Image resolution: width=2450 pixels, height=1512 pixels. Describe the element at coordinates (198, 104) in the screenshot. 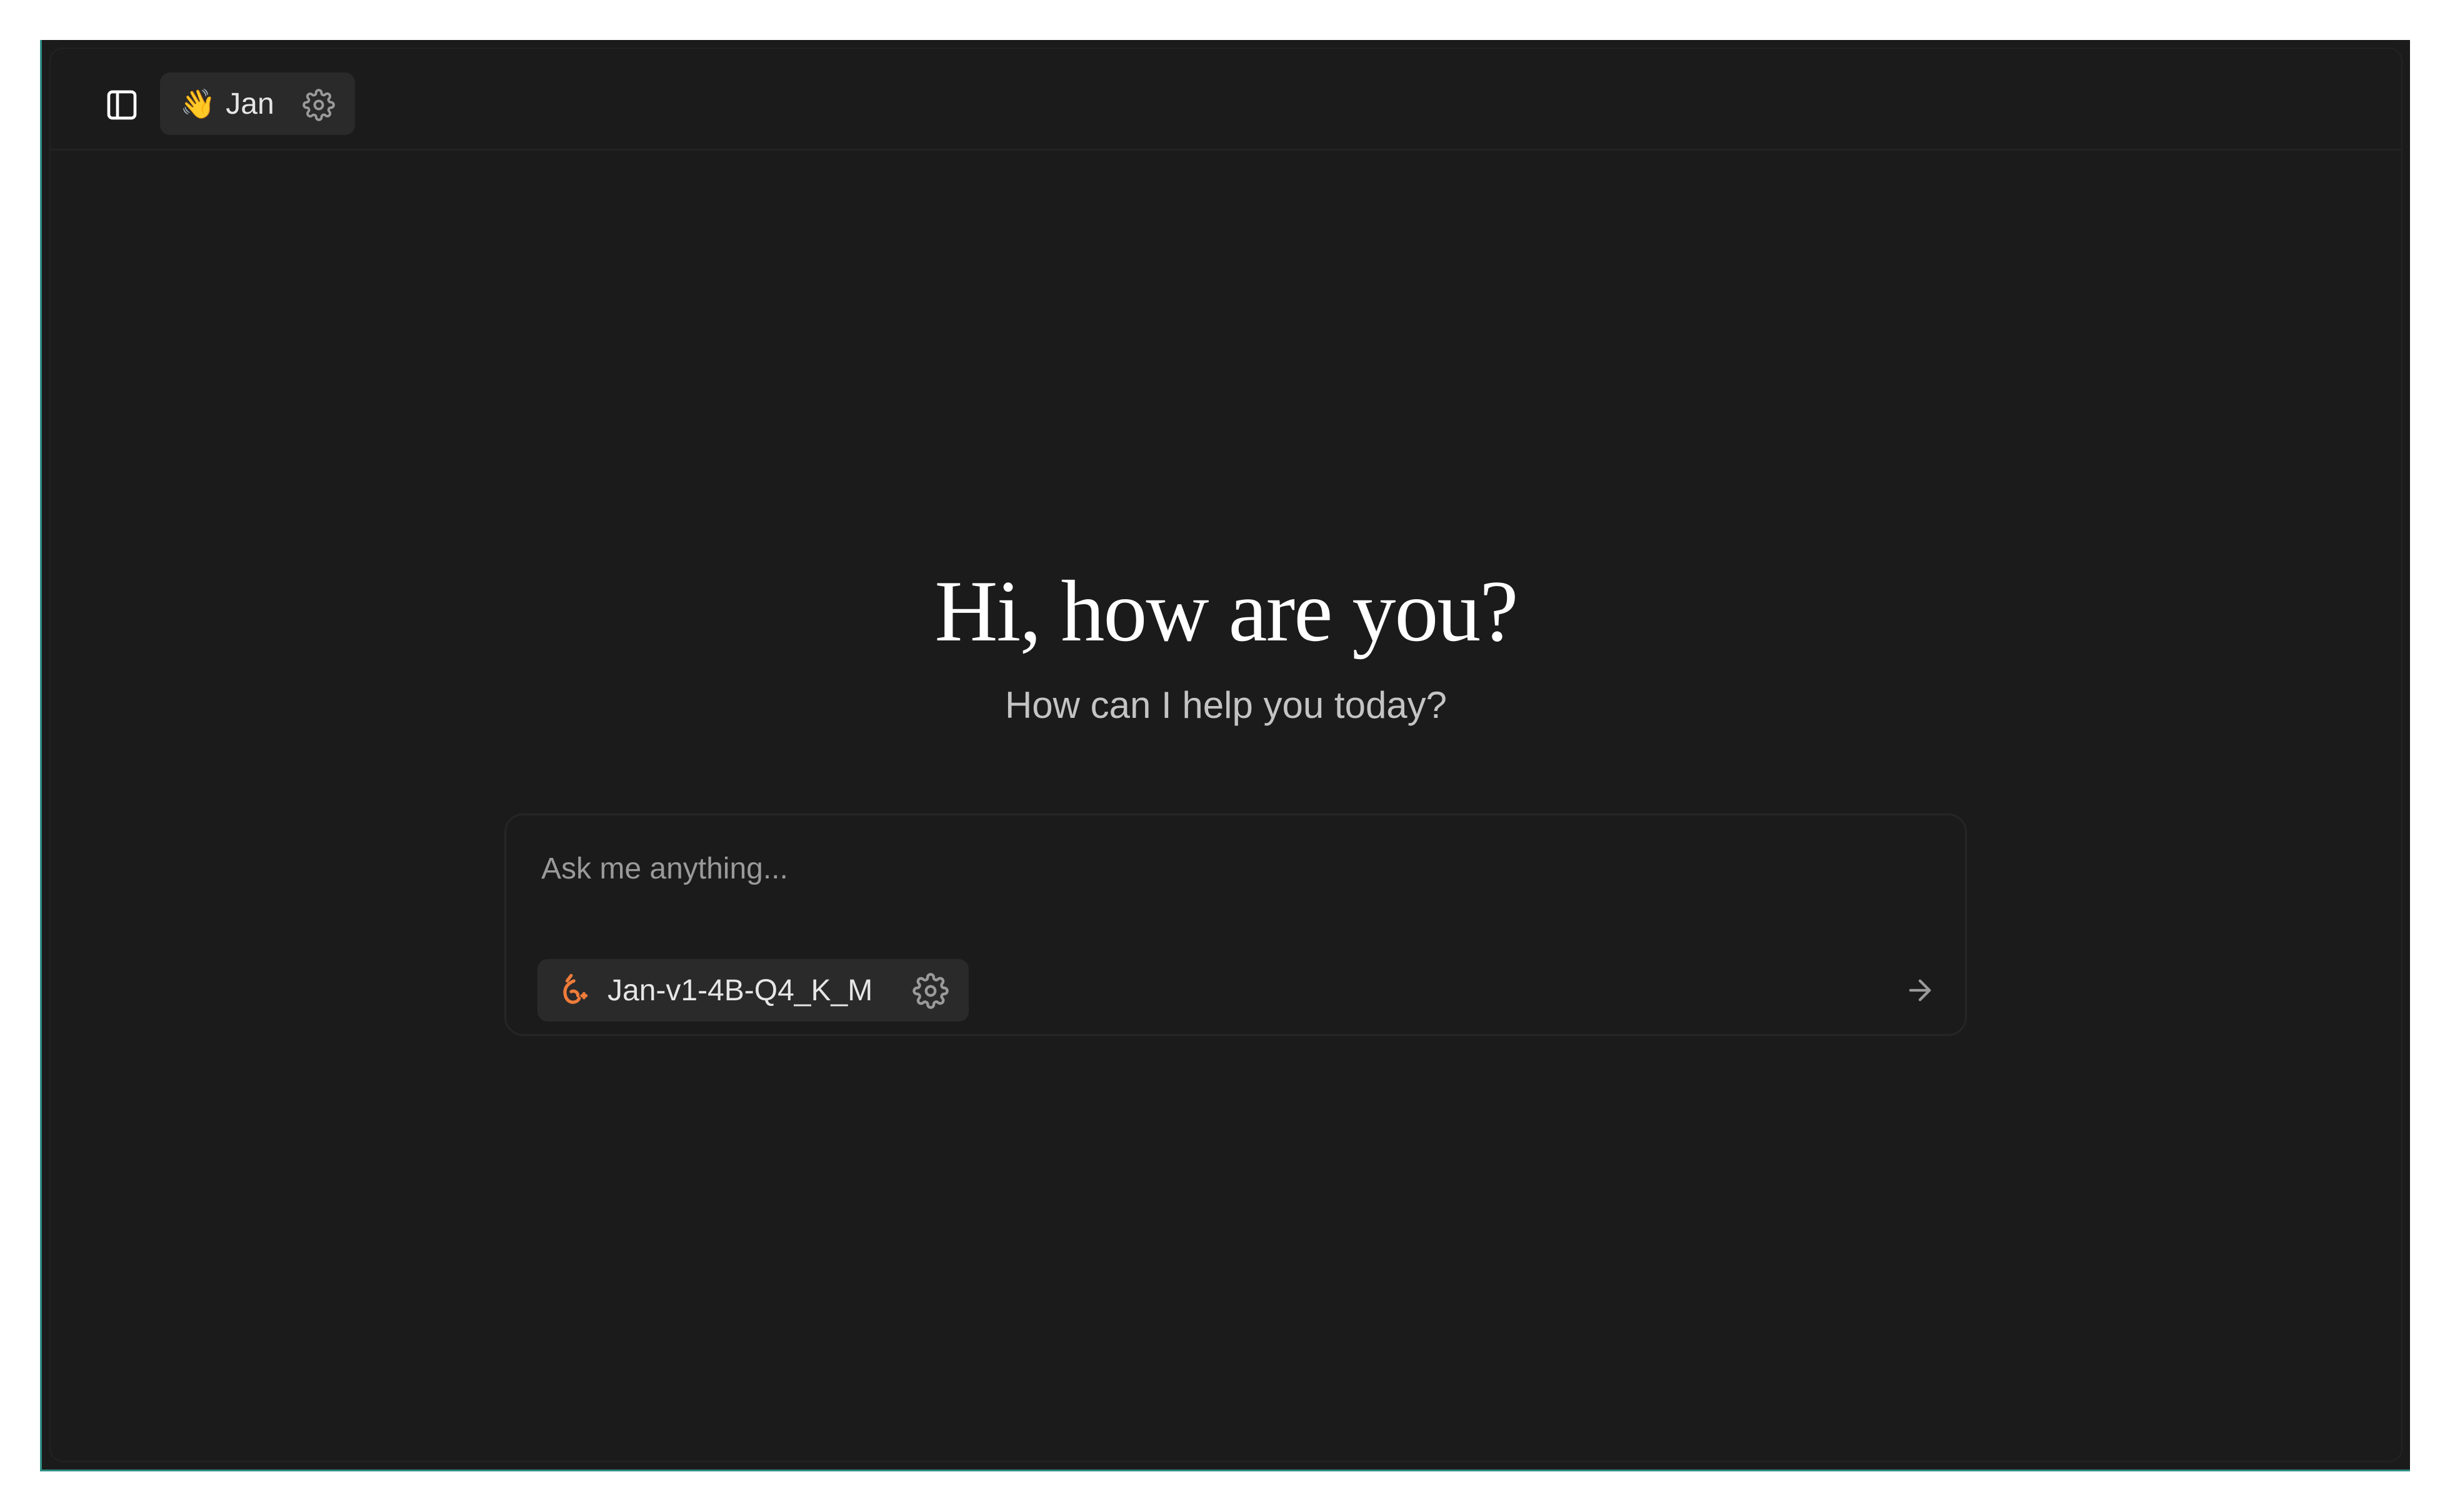

I see `waving-hand-icon: 👋` at that location.